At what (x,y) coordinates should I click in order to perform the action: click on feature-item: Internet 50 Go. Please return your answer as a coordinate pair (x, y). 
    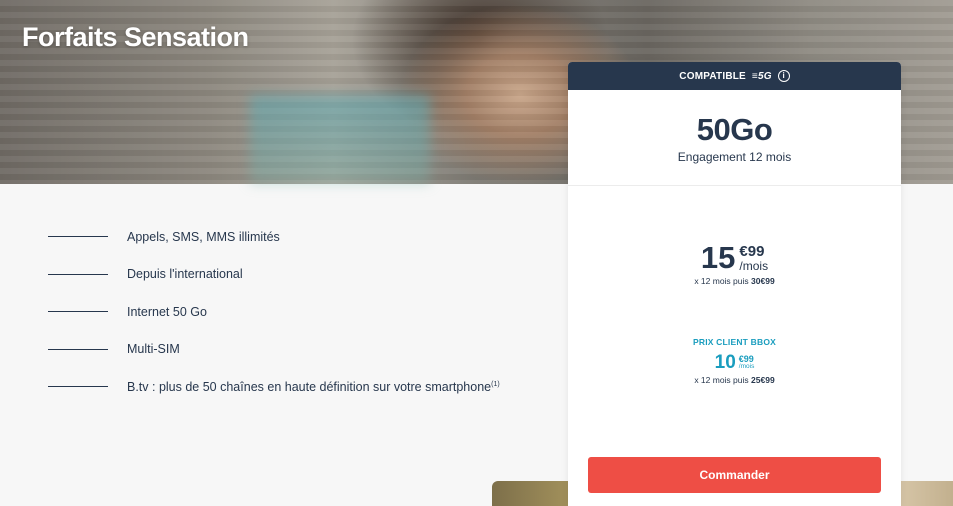
    Looking at the image, I should click on (274, 312).